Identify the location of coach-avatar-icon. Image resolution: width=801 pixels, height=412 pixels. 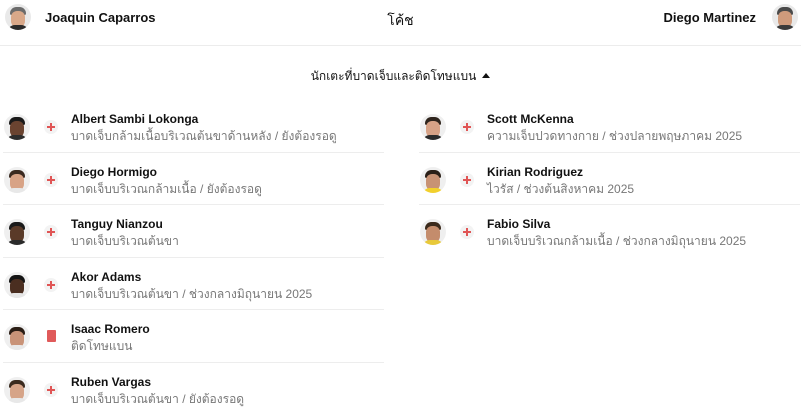
(785, 17).